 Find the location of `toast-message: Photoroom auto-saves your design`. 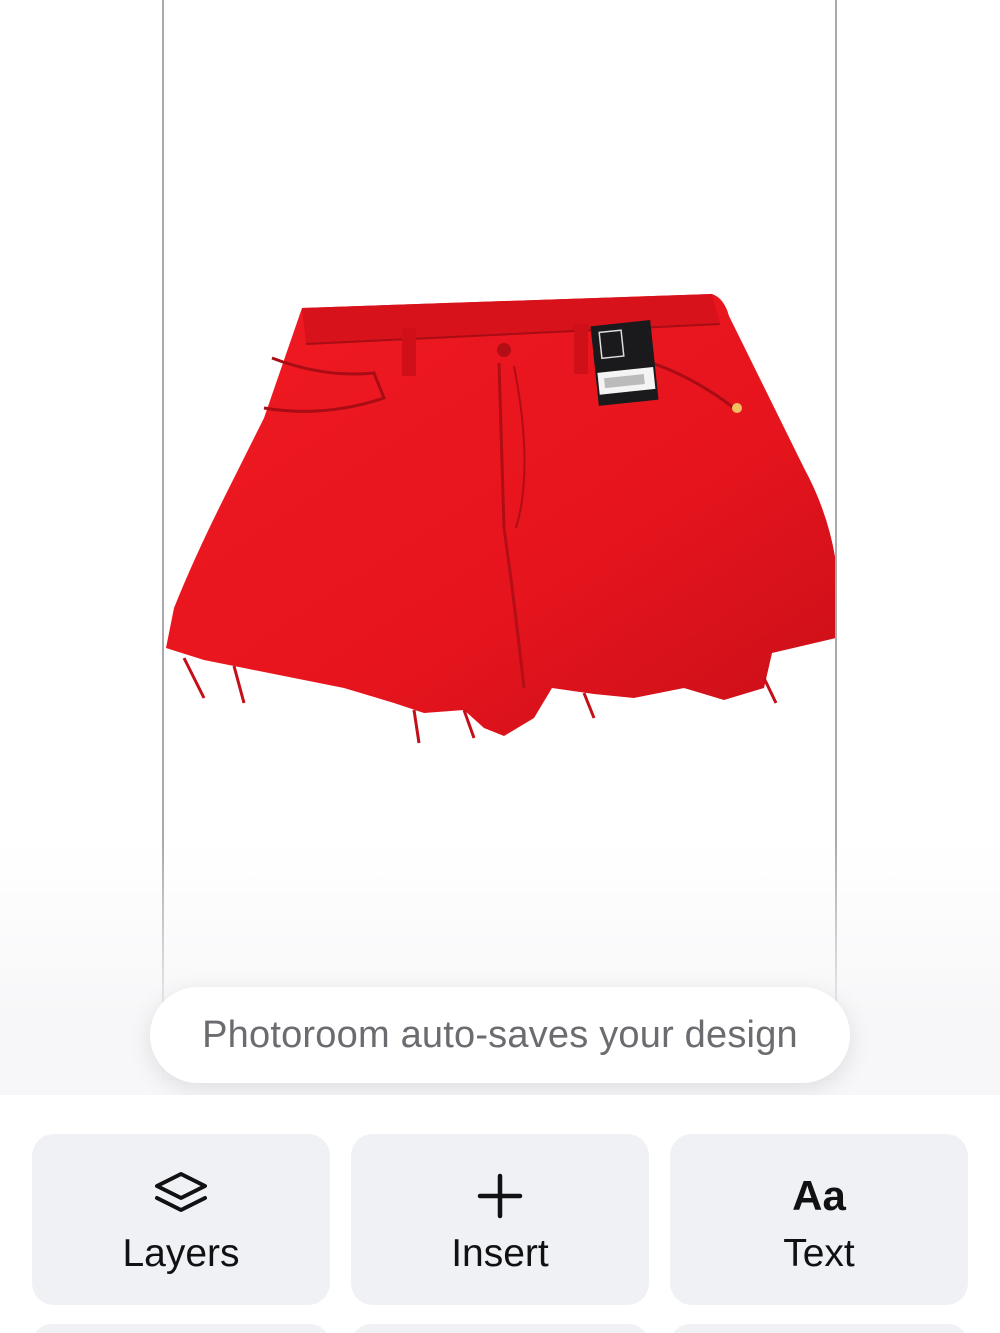

toast-message: Photoroom auto-saves your design is located at coordinates (500, 1034).